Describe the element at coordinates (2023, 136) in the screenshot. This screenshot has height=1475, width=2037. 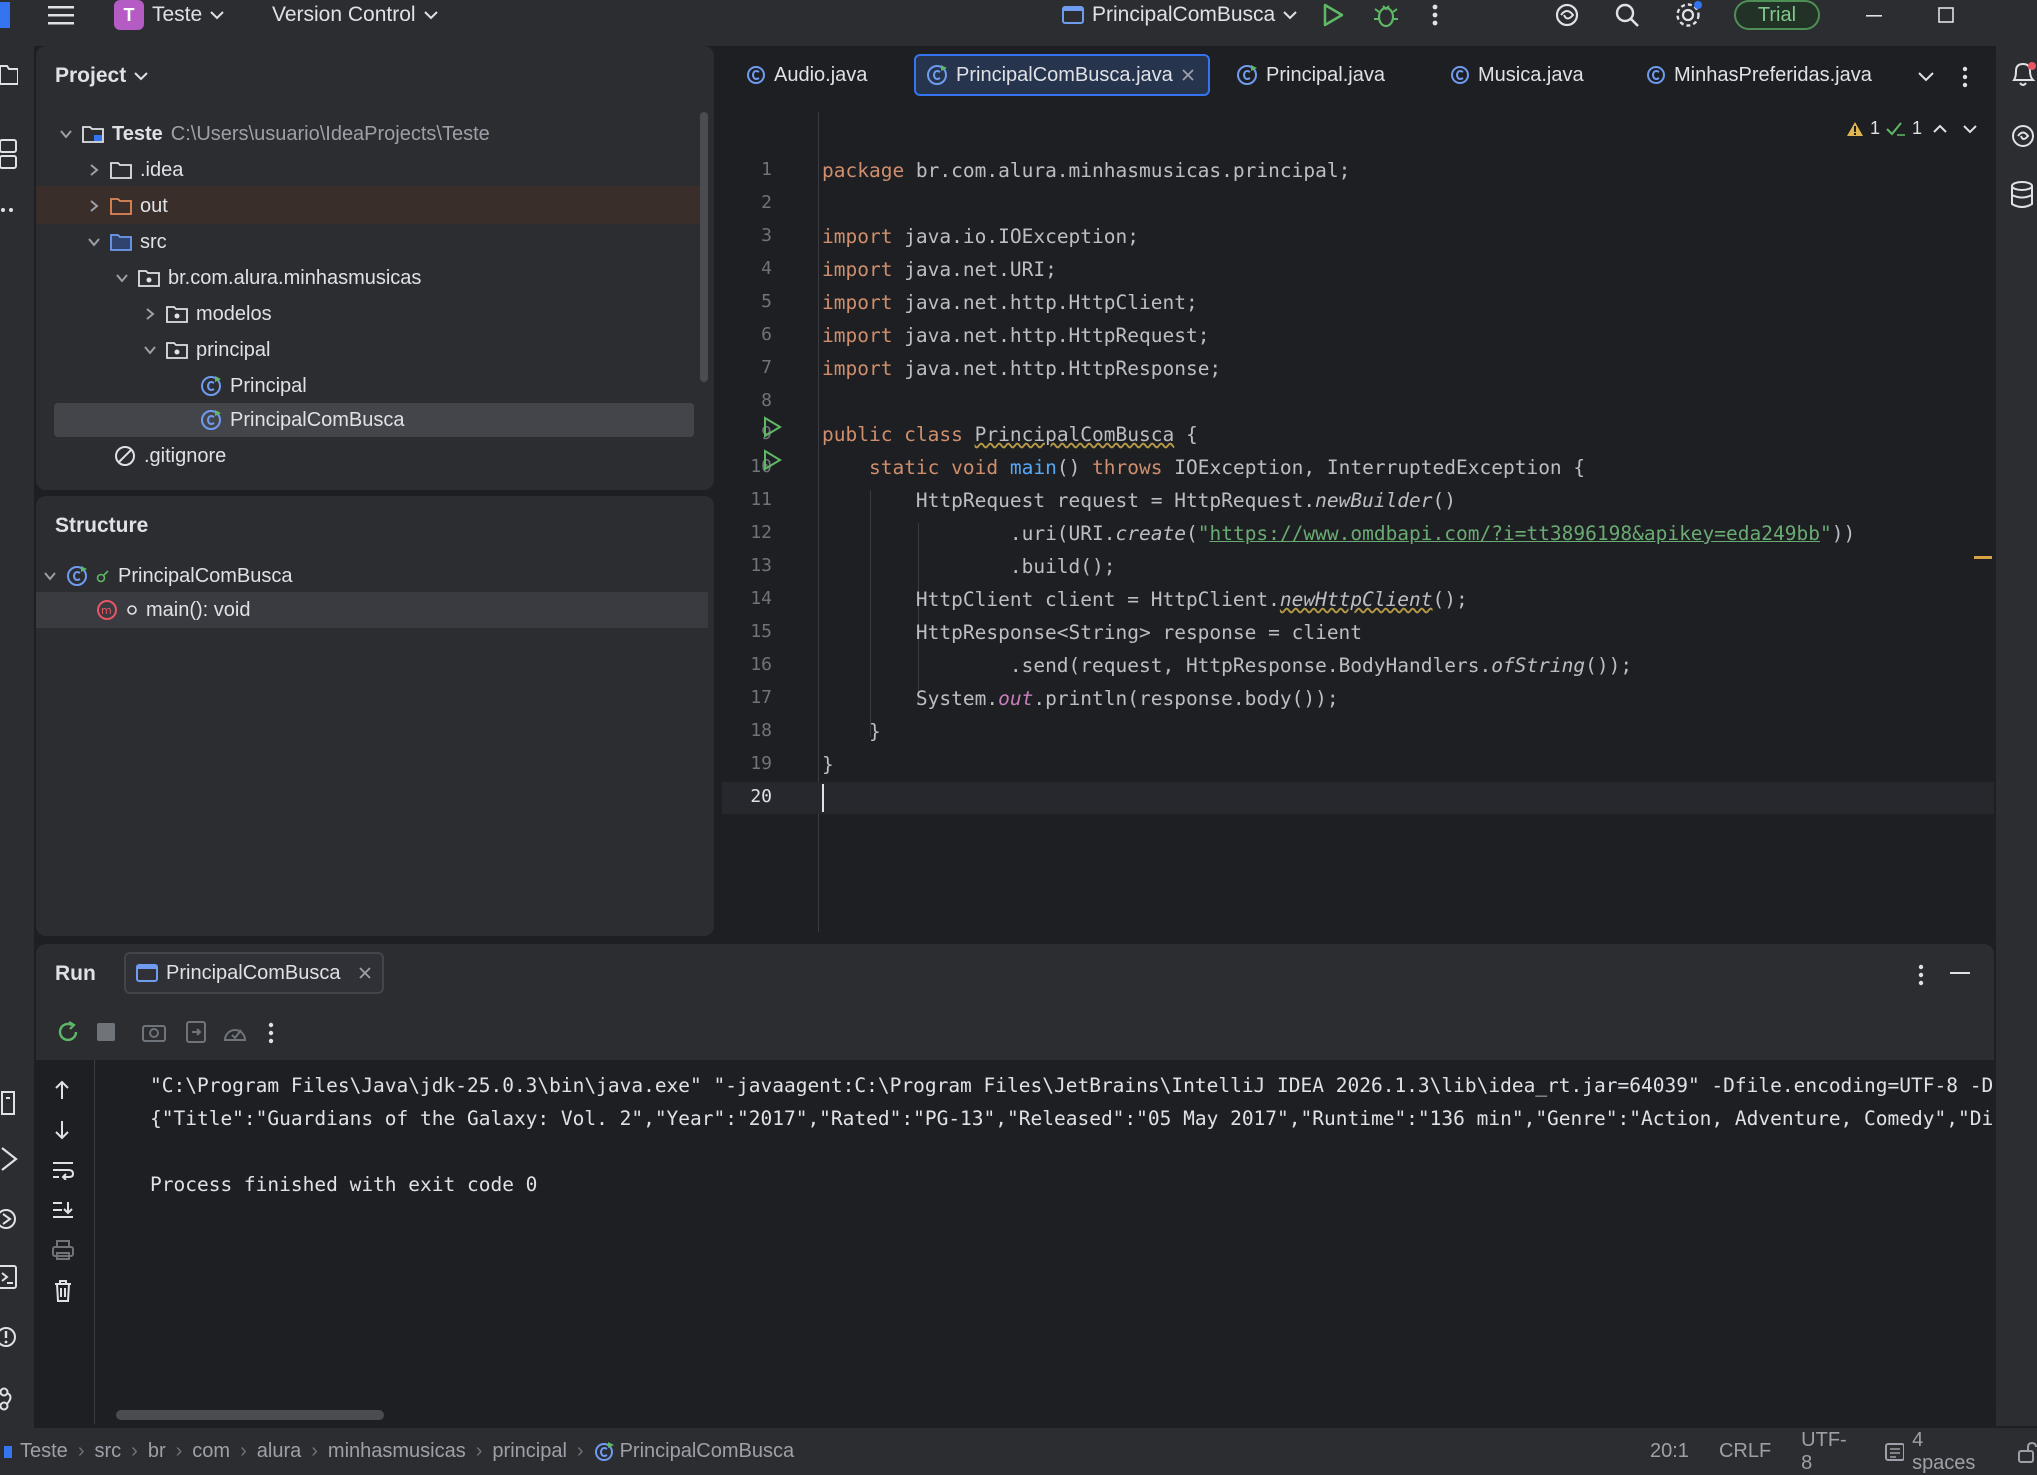
I see `ai-chat-icon` at that location.